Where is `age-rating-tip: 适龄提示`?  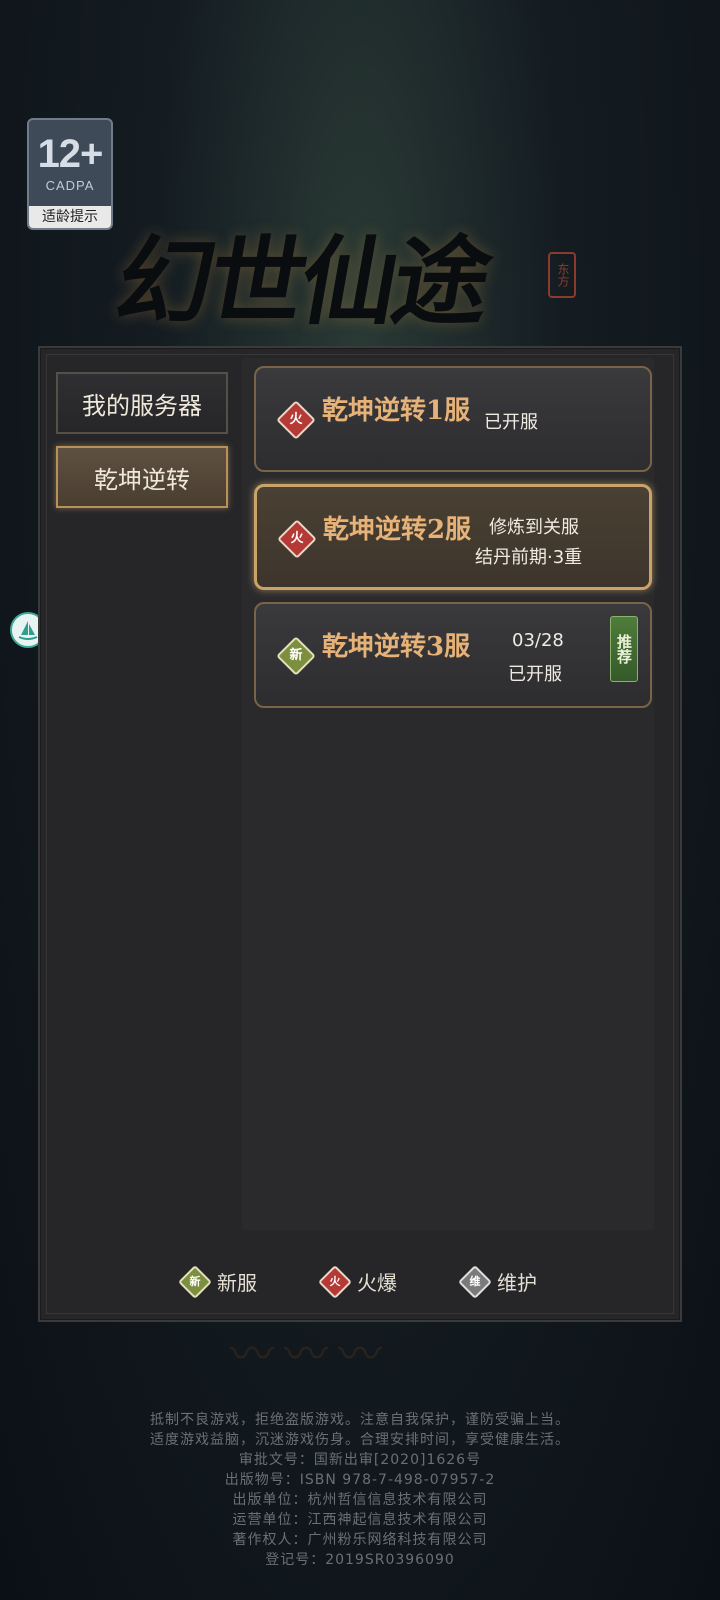 age-rating-tip: 适龄提示 is located at coordinates (70, 217).